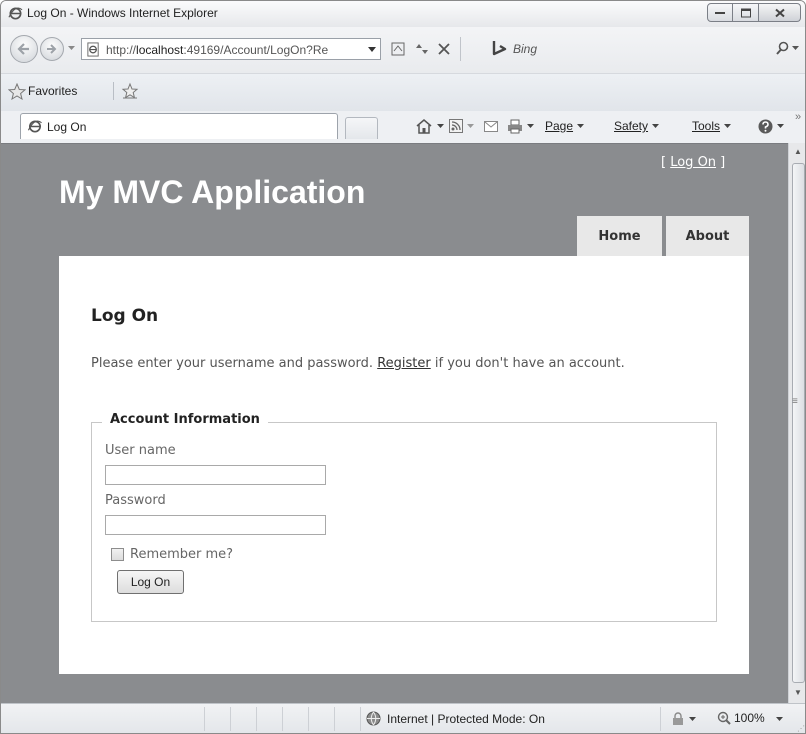 The height and width of the screenshot is (734, 806). I want to click on tools-dropdown-icon, so click(728, 125).